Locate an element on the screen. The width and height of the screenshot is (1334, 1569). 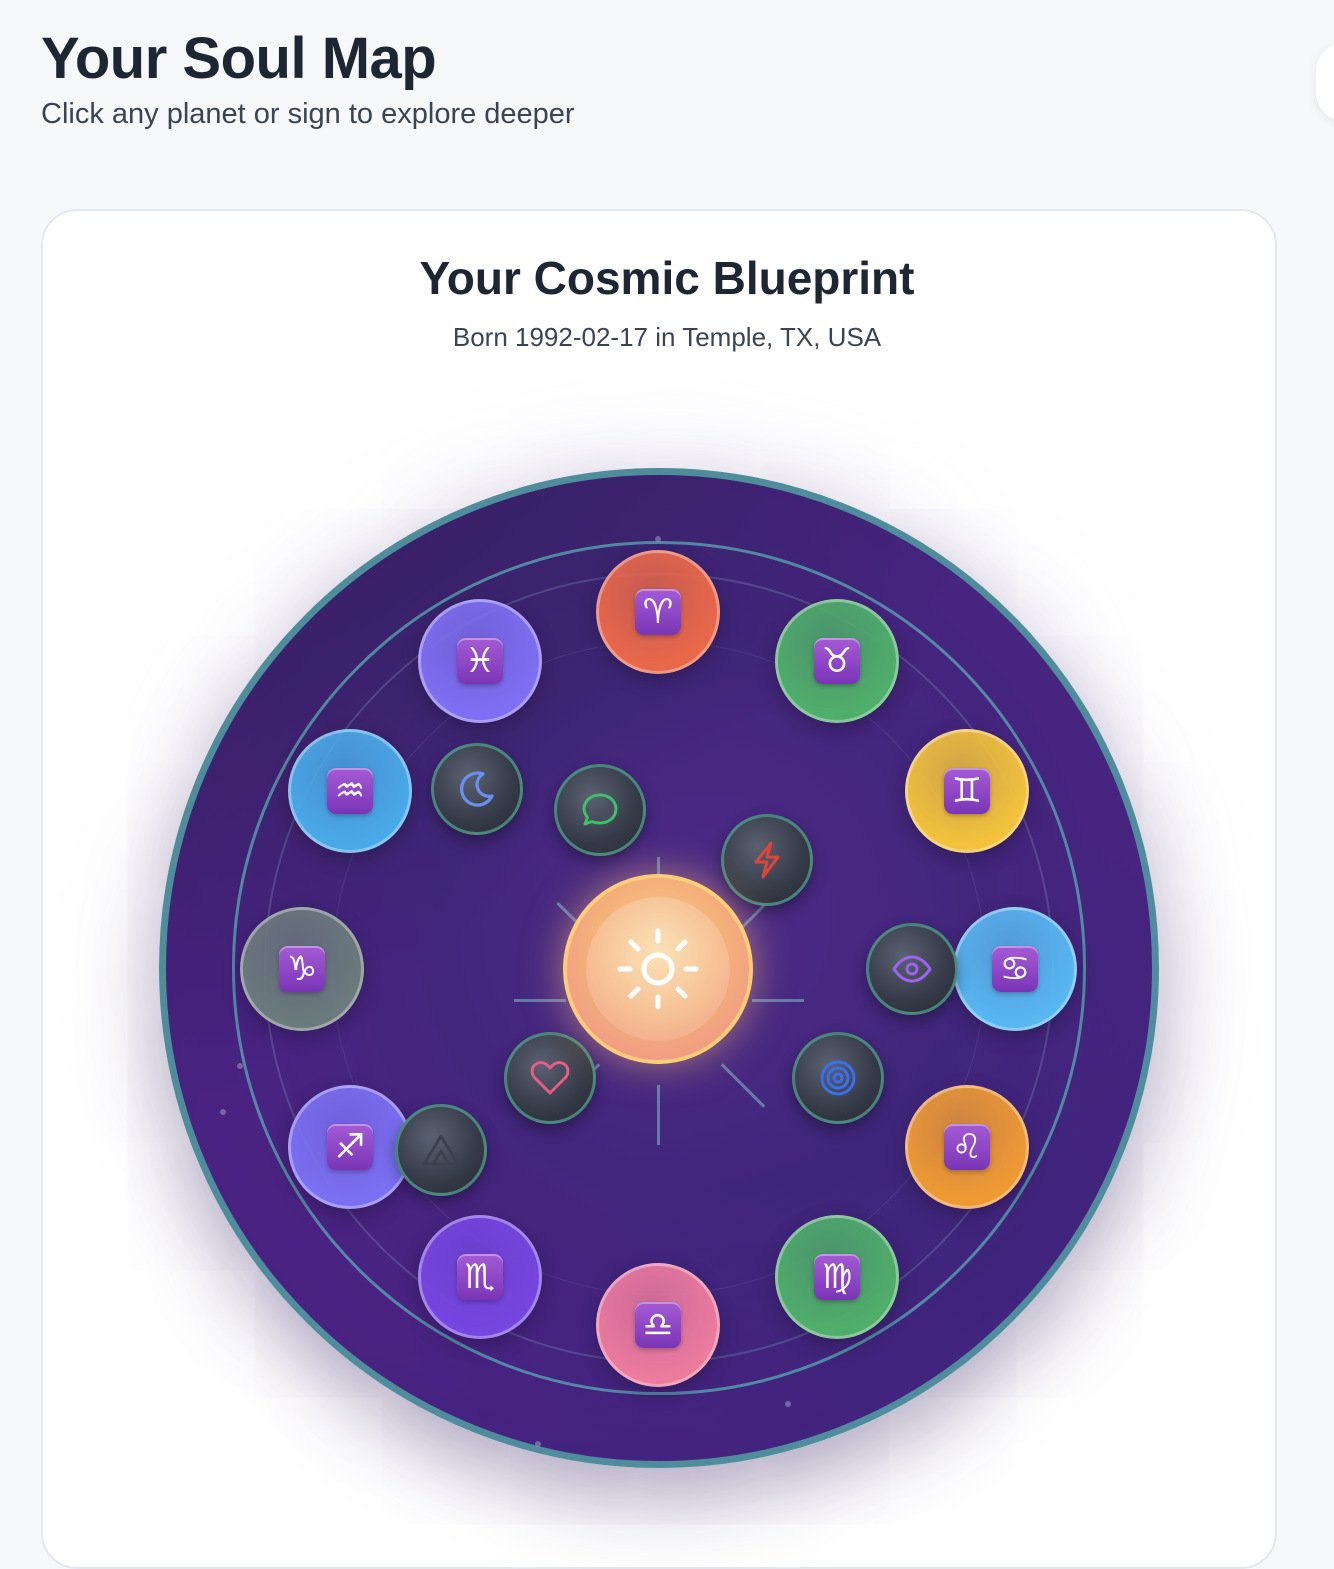
sign-capricorn: ♑ is located at coordinates (302, 969).